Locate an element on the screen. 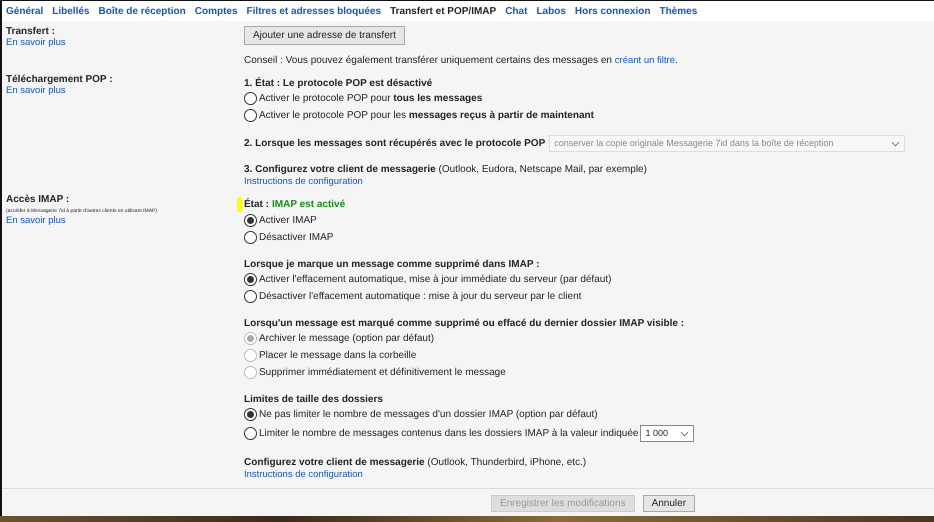  section-title: Téléchargement POP : is located at coordinates (59, 79).